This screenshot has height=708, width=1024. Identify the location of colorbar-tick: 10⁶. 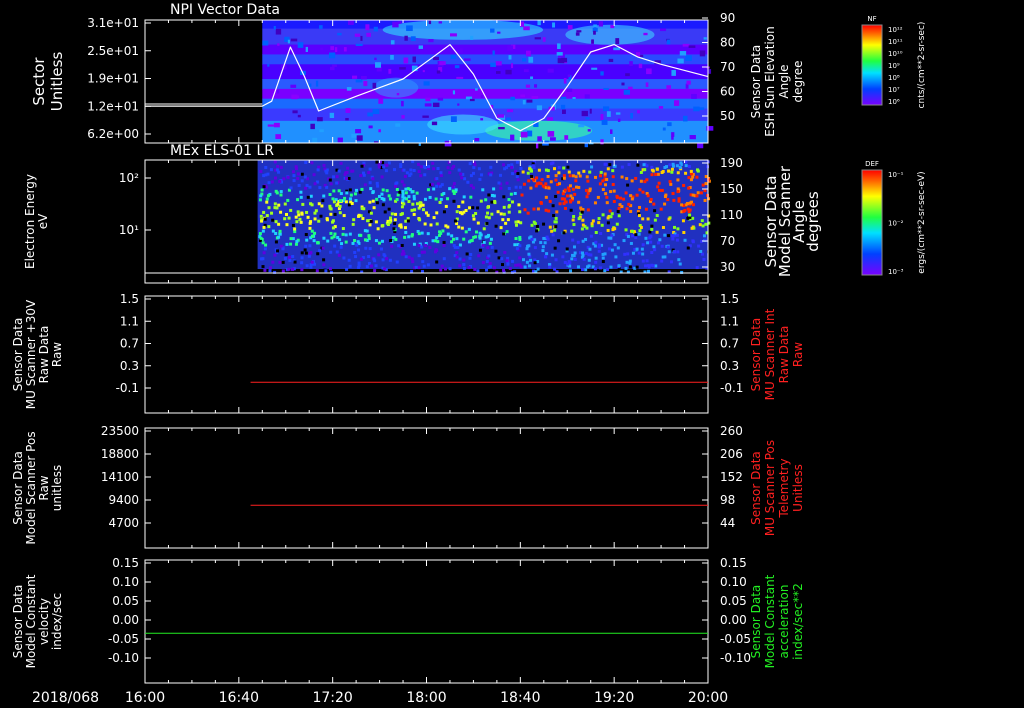
(894, 102).